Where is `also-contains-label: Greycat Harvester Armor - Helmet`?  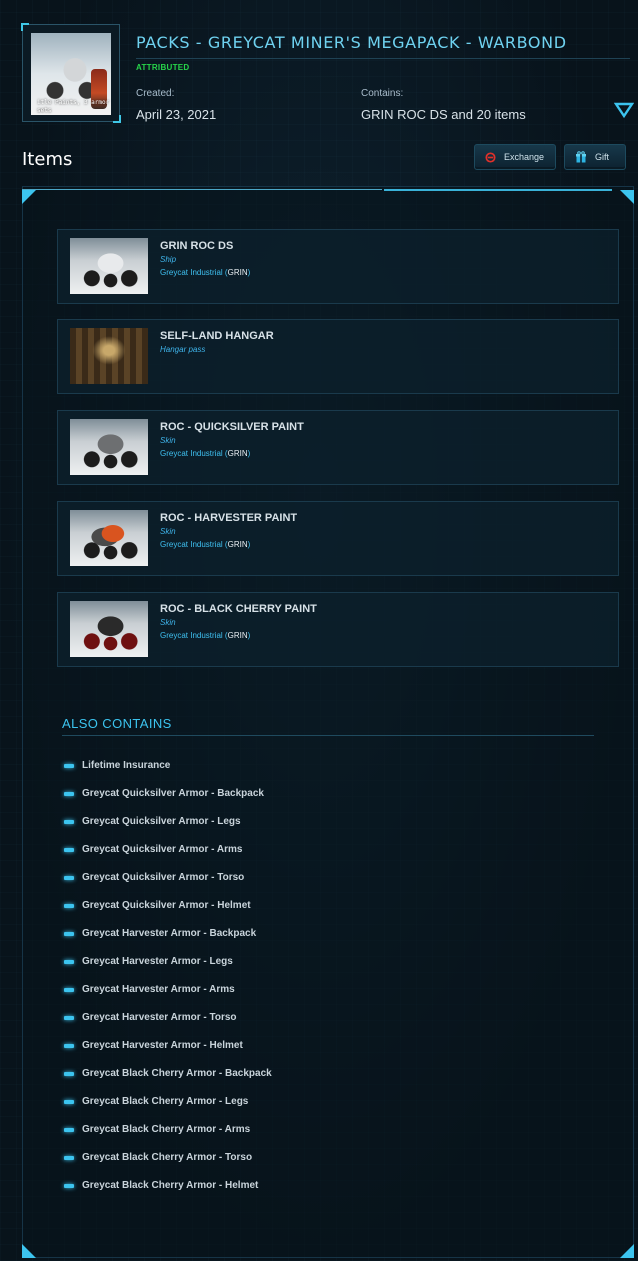 also-contains-label: Greycat Harvester Armor - Helmet is located at coordinates (162, 1045).